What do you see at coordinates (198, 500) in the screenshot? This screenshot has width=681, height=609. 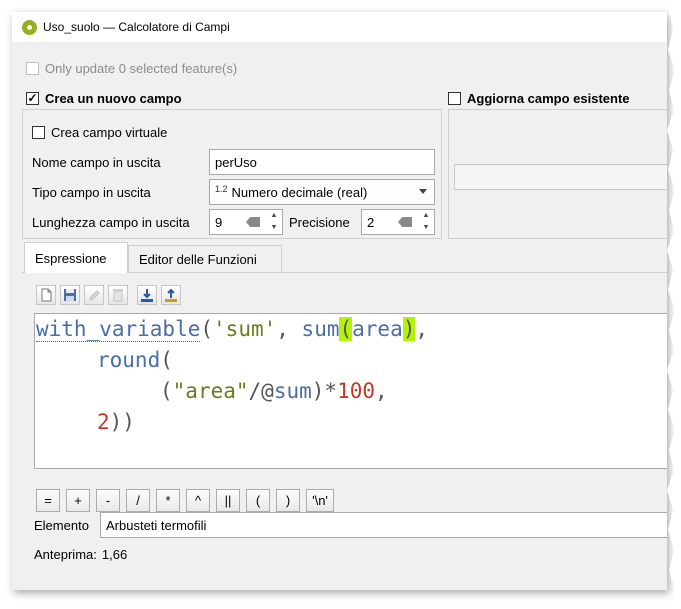 I see `operator-power-button: ^` at bounding box center [198, 500].